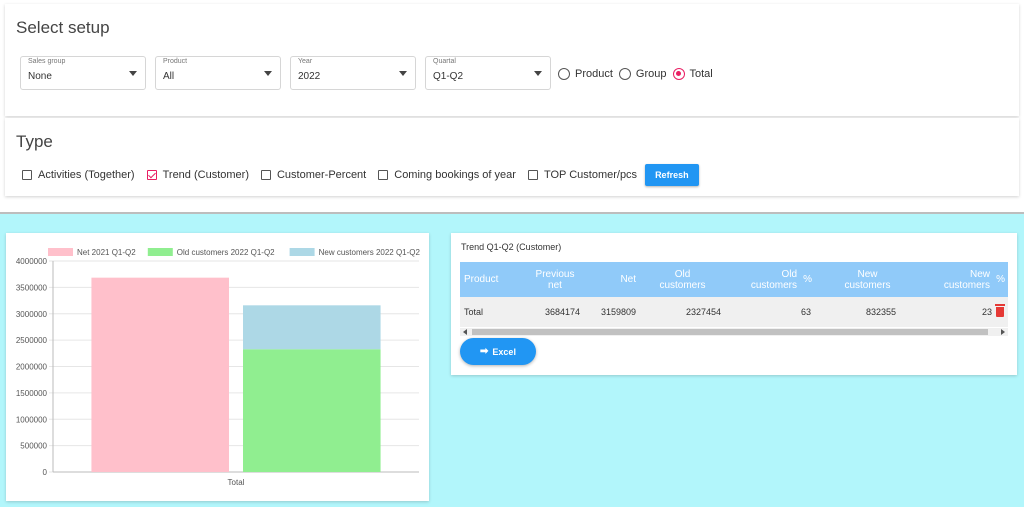 The image size is (1024, 507). What do you see at coordinates (612, 279) in the screenshot?
I see `col-net: Net` at bounding box center [612, 279].